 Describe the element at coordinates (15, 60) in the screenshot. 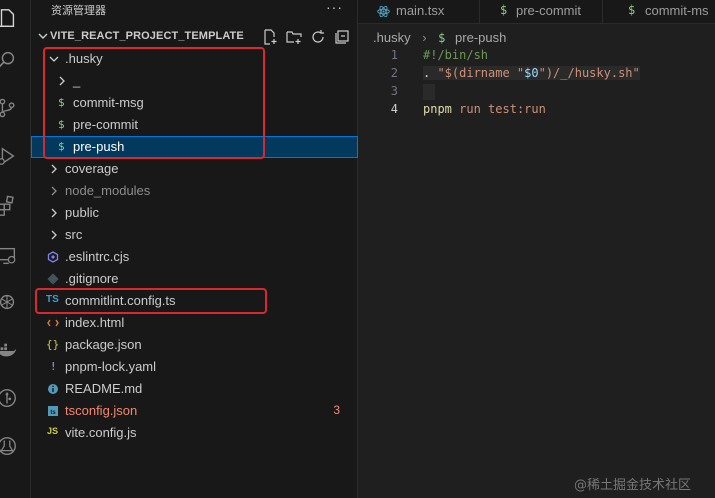

I see `search-icon` at that location.